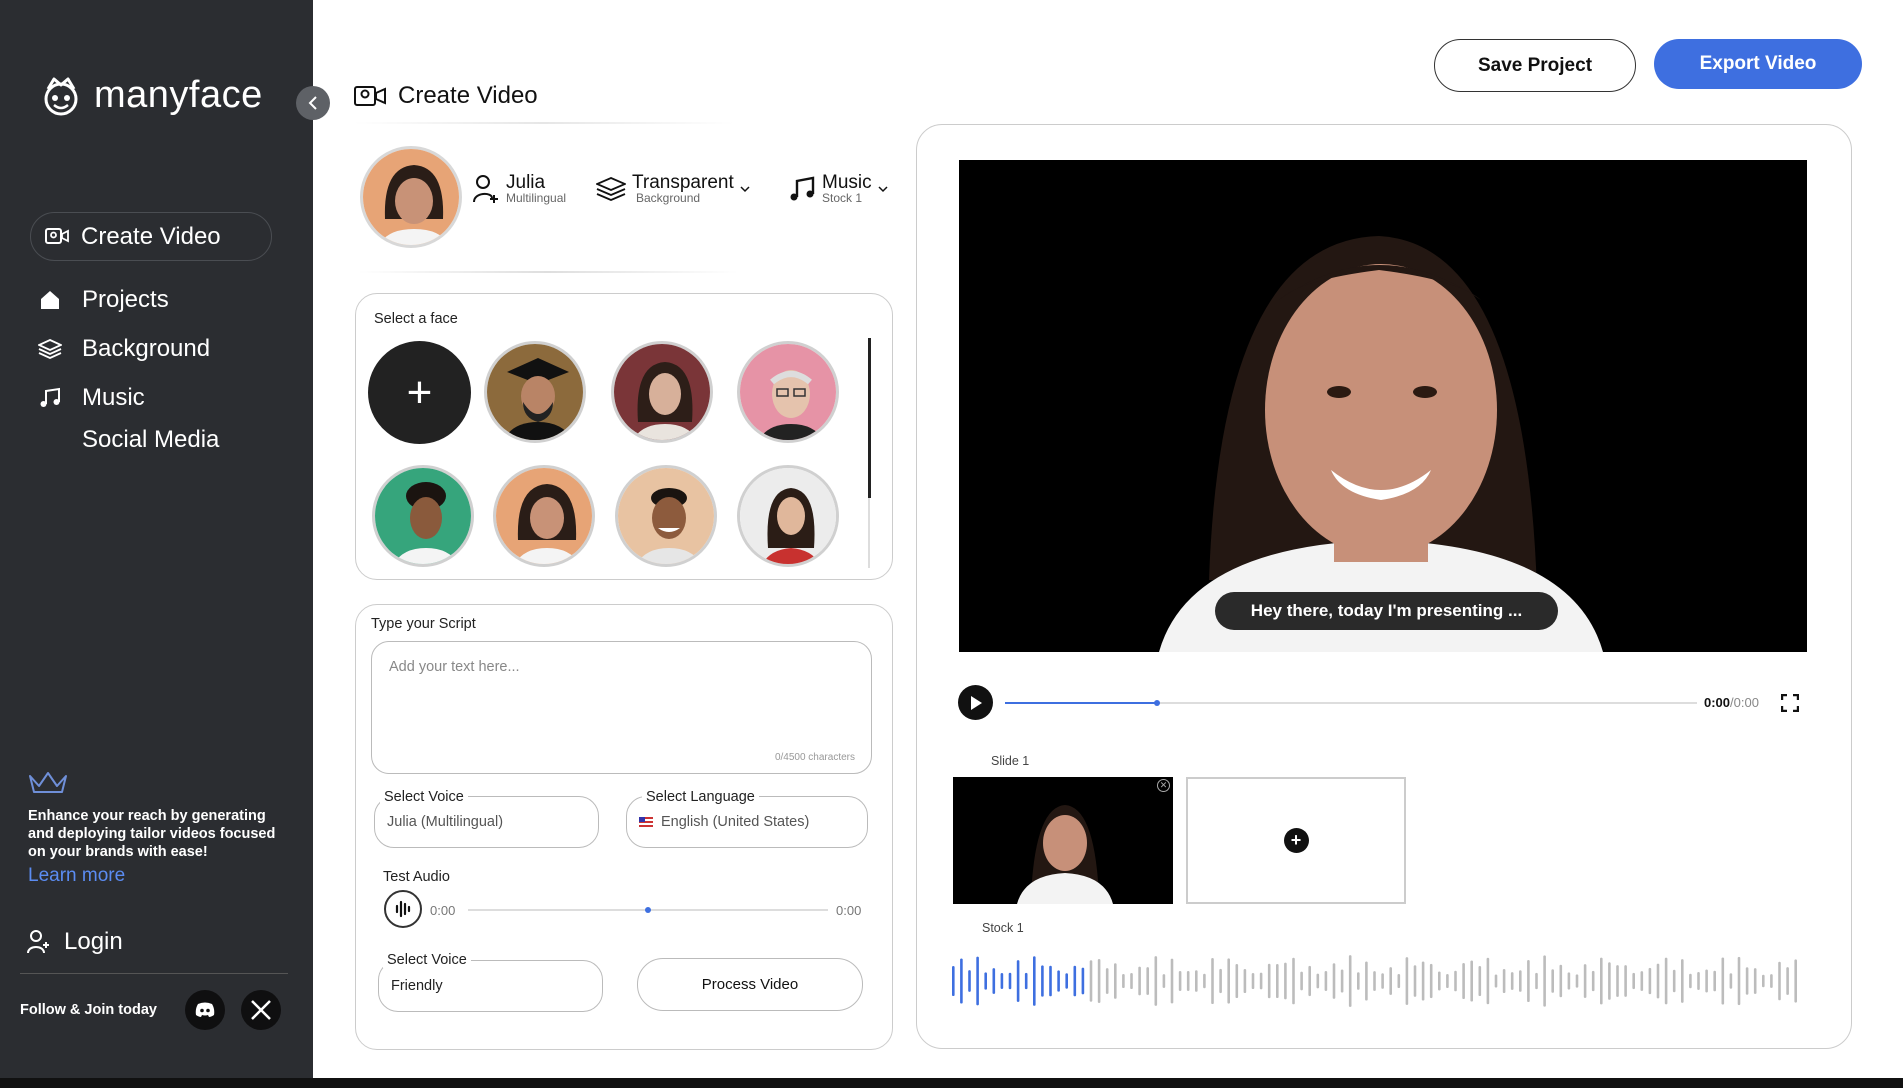 The image size is (1903, 1088). What do you see at coordinates (1378, 981) in the screenshot?
I see `music-waveform` at bounding box center [1378, 981].